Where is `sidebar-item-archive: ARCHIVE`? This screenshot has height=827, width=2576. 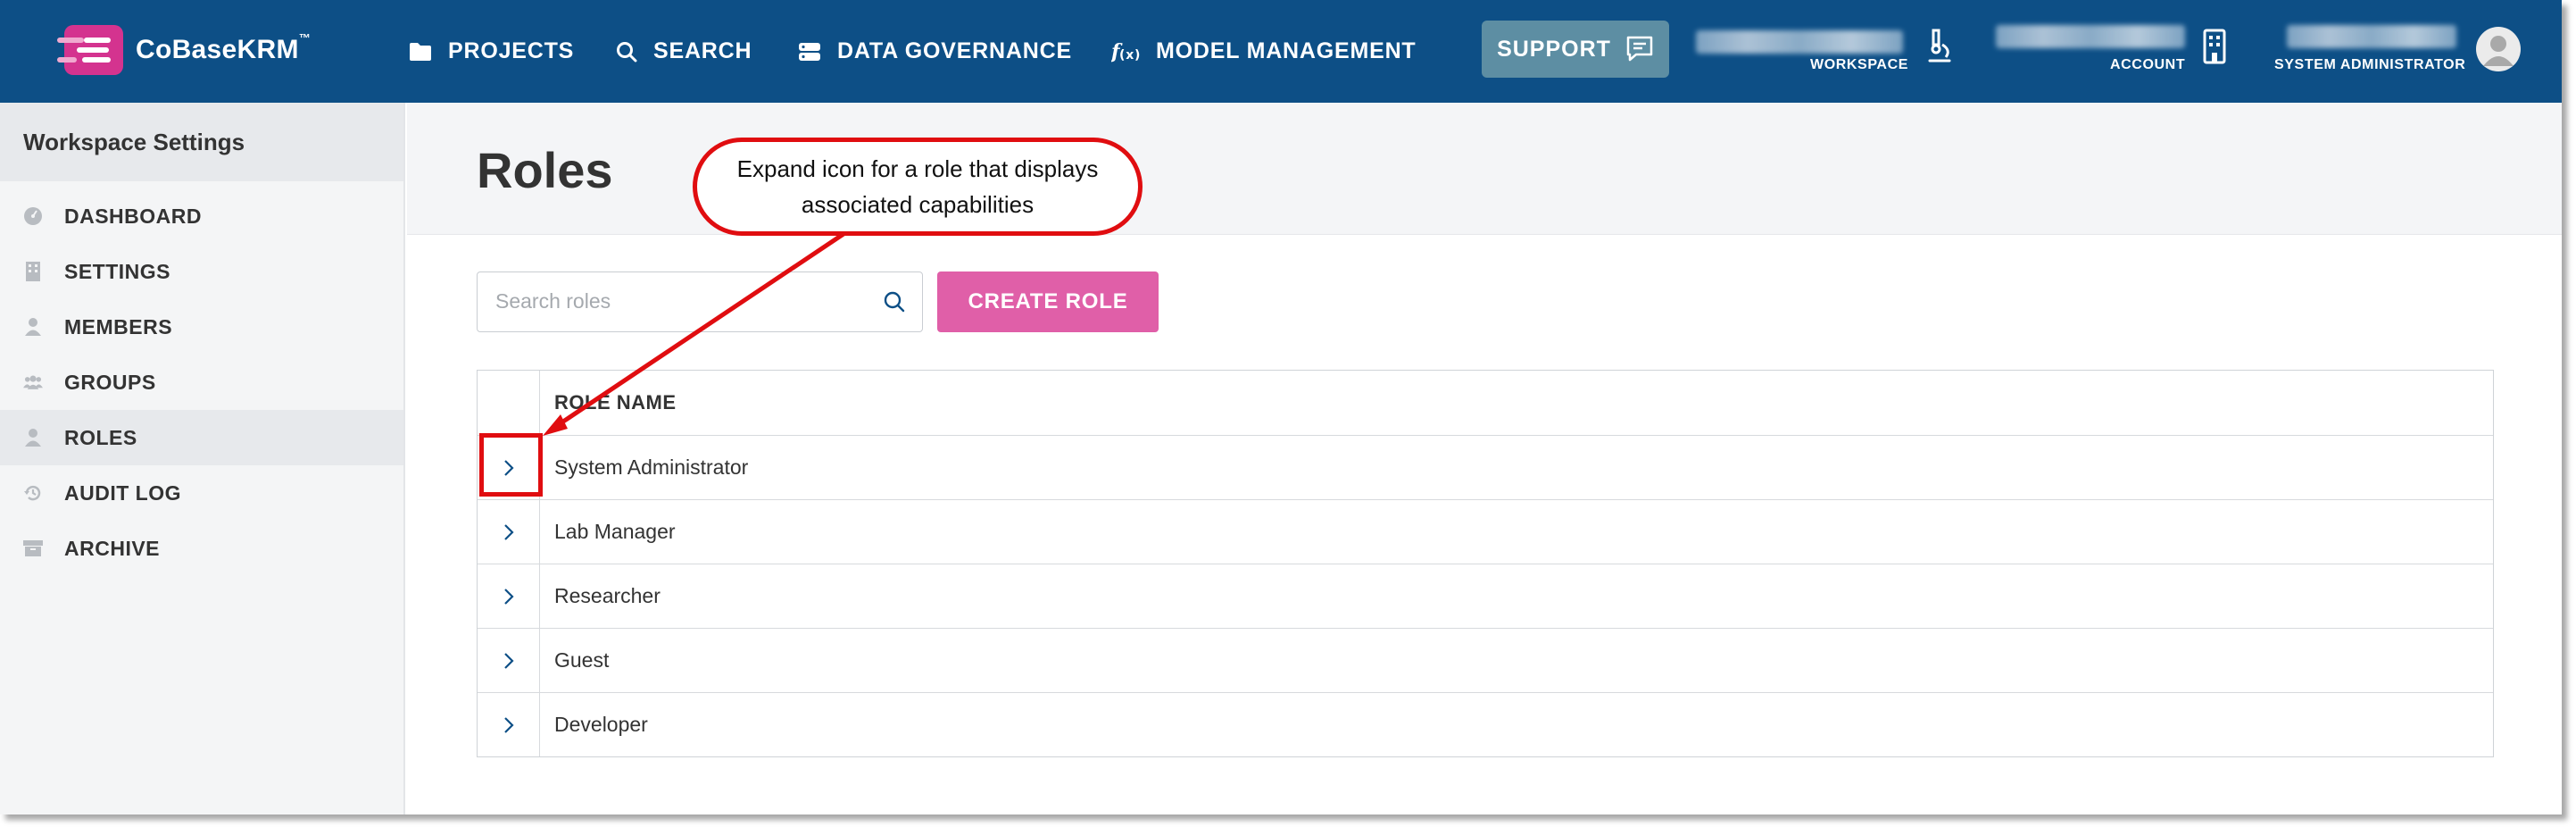 sidebar-item-archive: ARCHIVE is located at coordinates (202, 548).